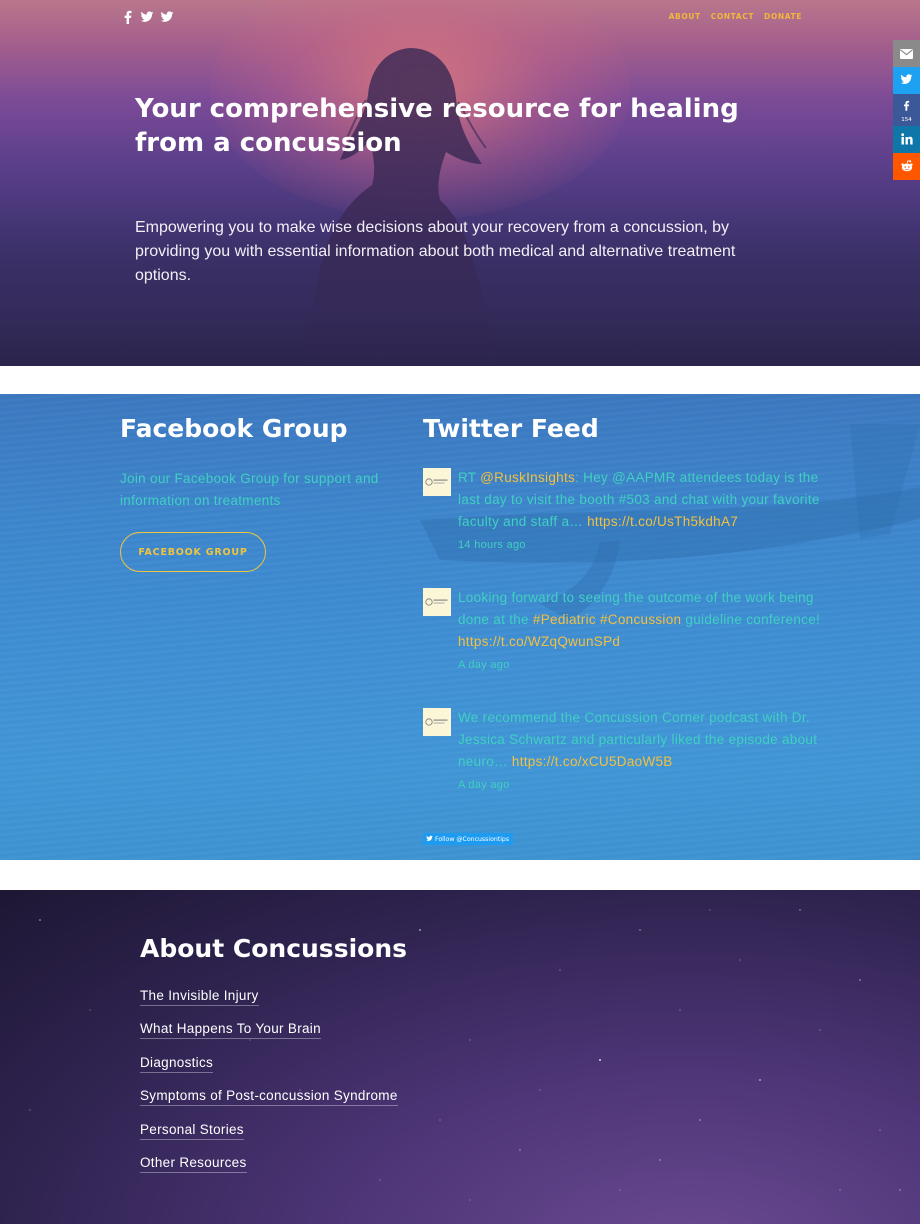 This screenshot has height=1224, width=920. Describe the element at coordinates (193, 552) in the screenshot. I see `facebook-group-button: FACEBOOK GROUP` at that location.